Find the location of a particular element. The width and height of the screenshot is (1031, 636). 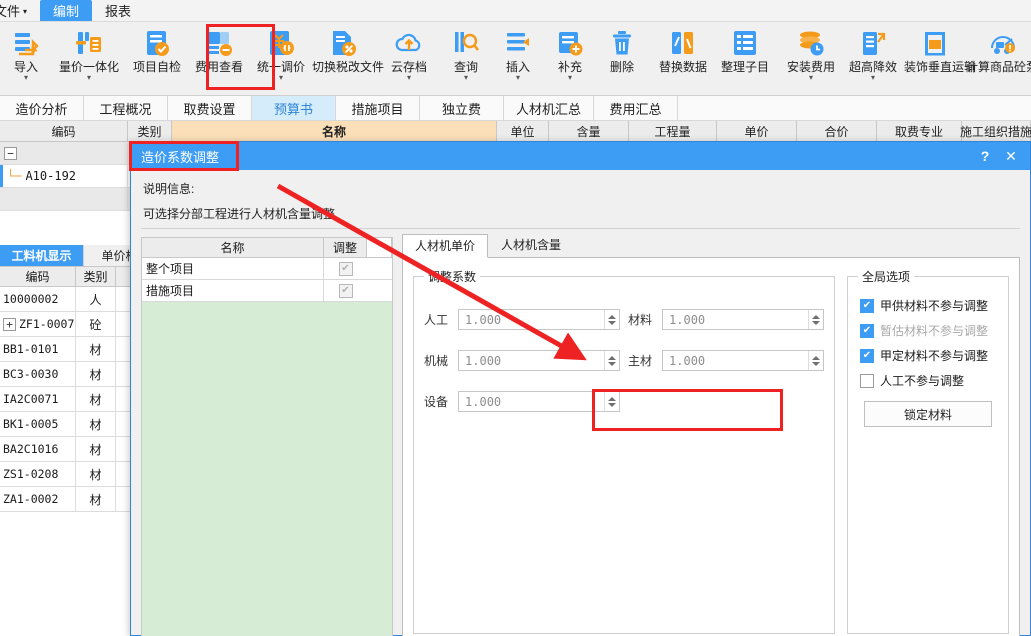

labor-coefficient-input is located at coordinates (539, 319).